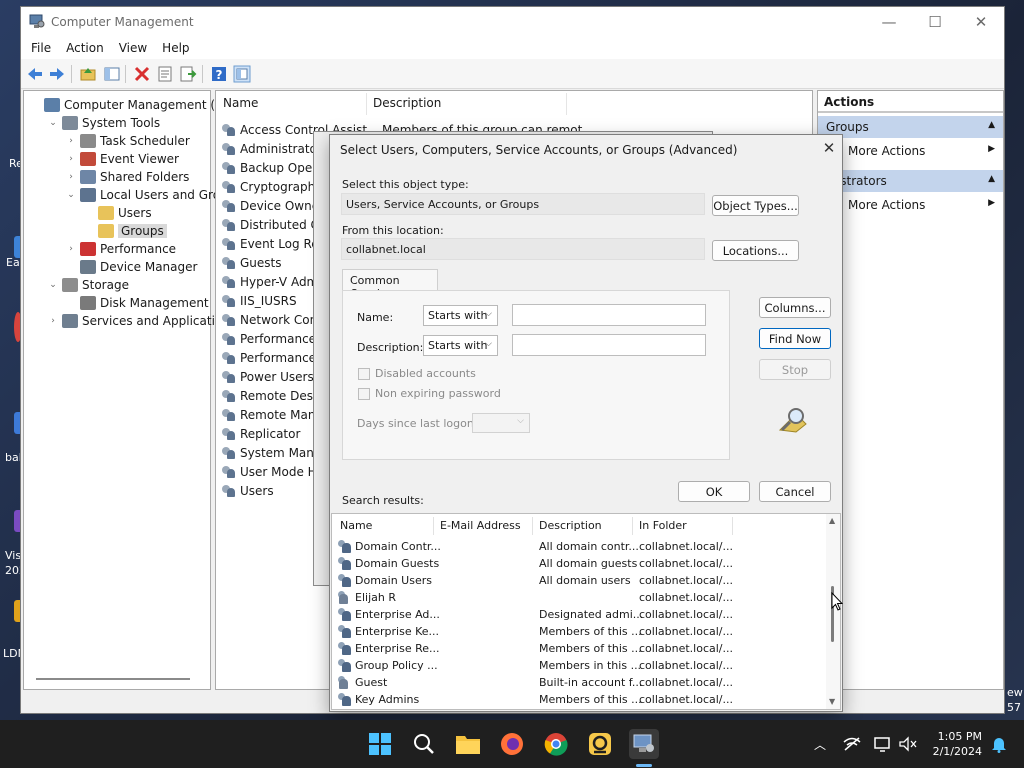 Image resolution: width=1024 pixels, height=768 pixels. I want to click on title-bar: Computer Management — ☐ ✕, so click(512, 22).